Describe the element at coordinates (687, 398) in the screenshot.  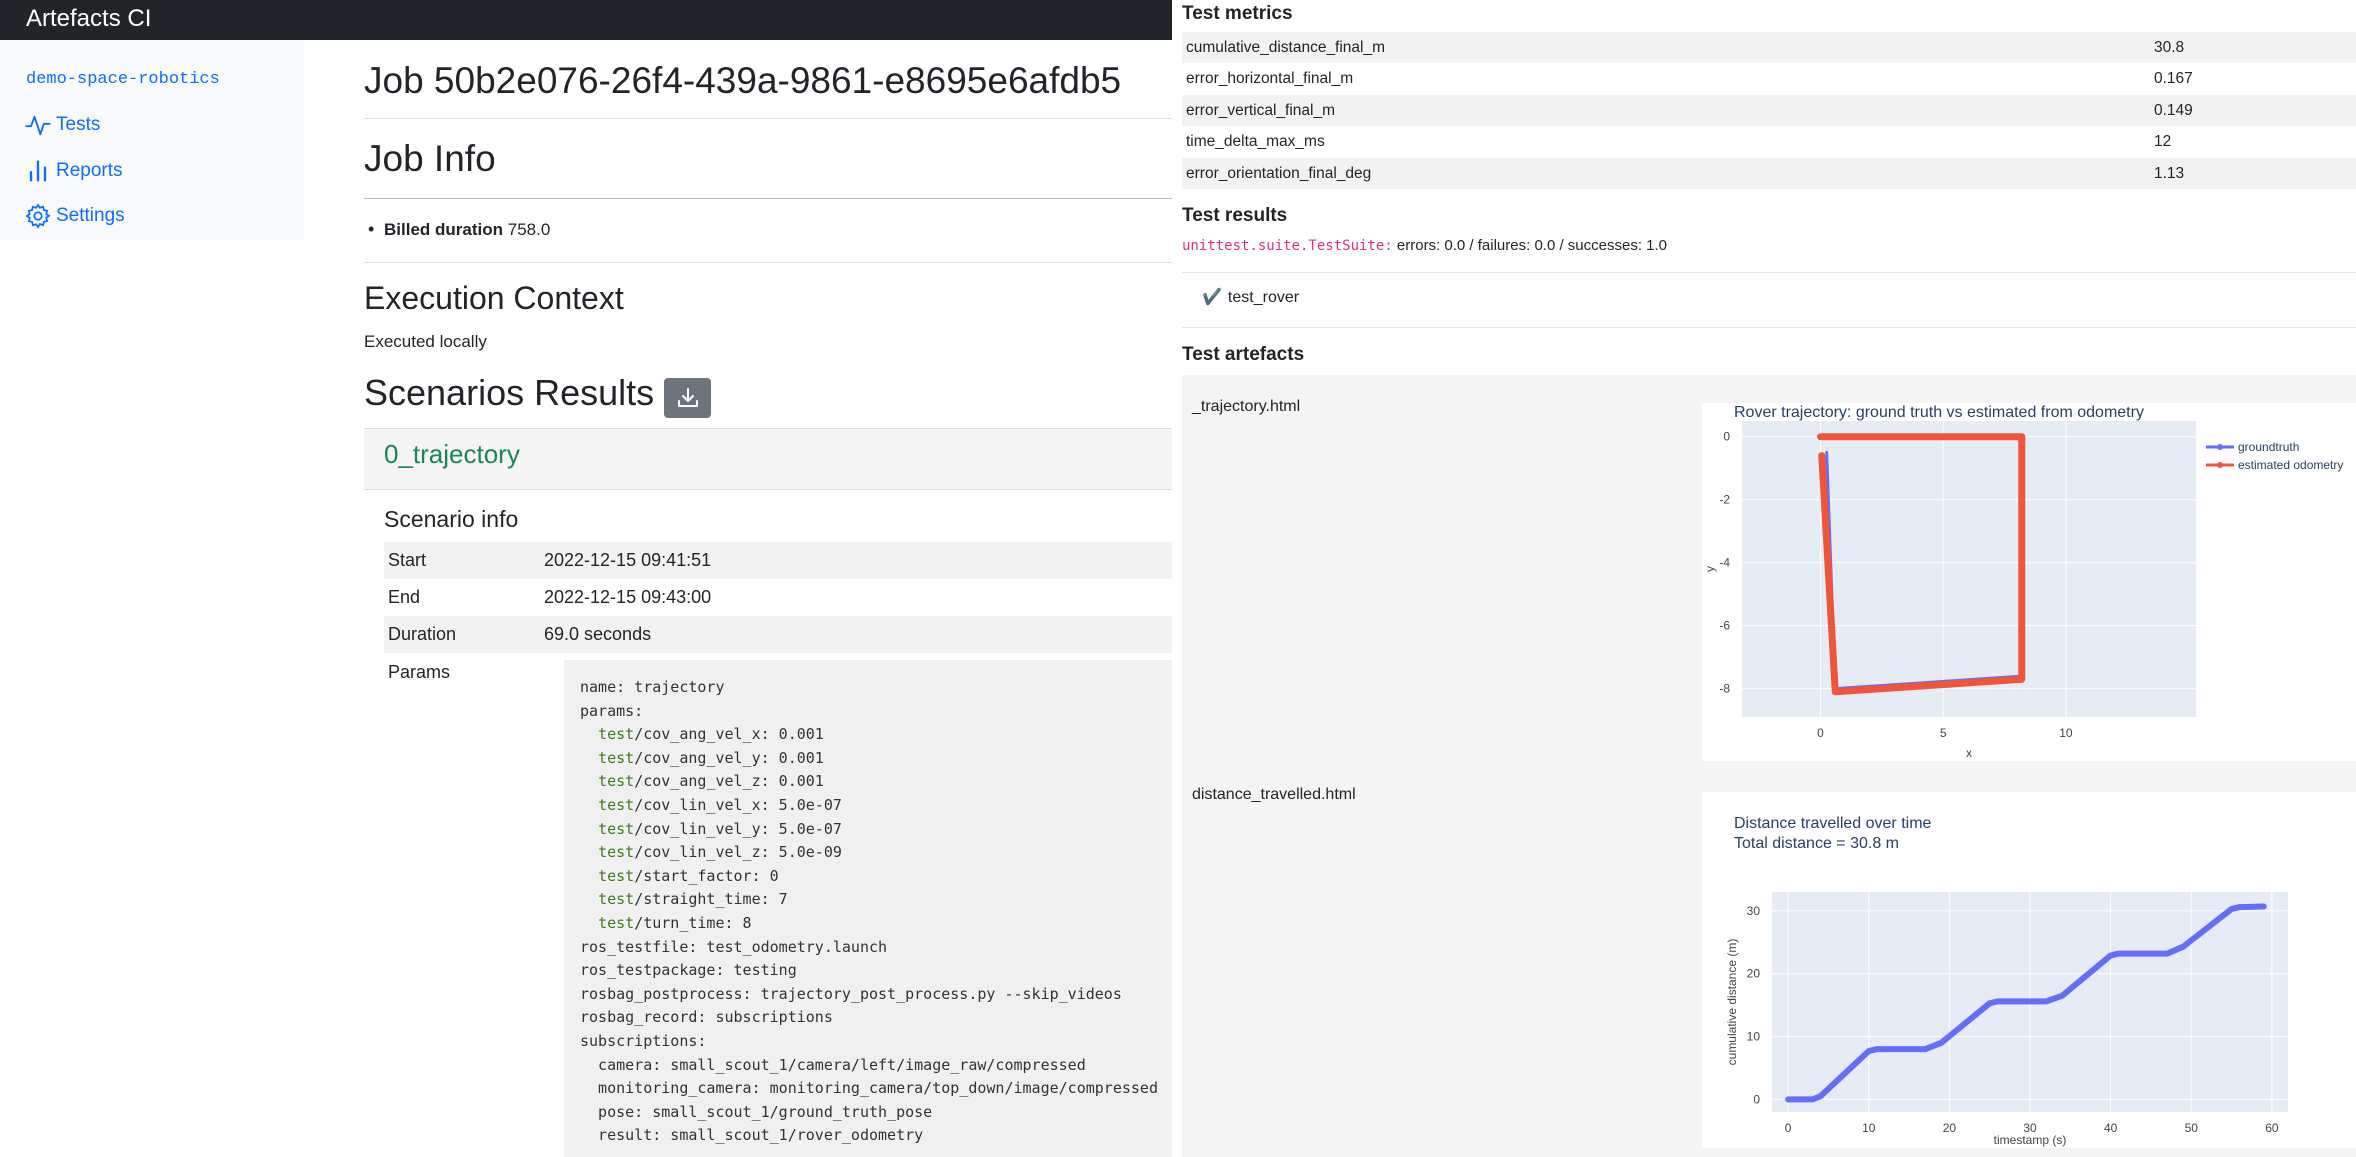
I see `download-button` at that location.